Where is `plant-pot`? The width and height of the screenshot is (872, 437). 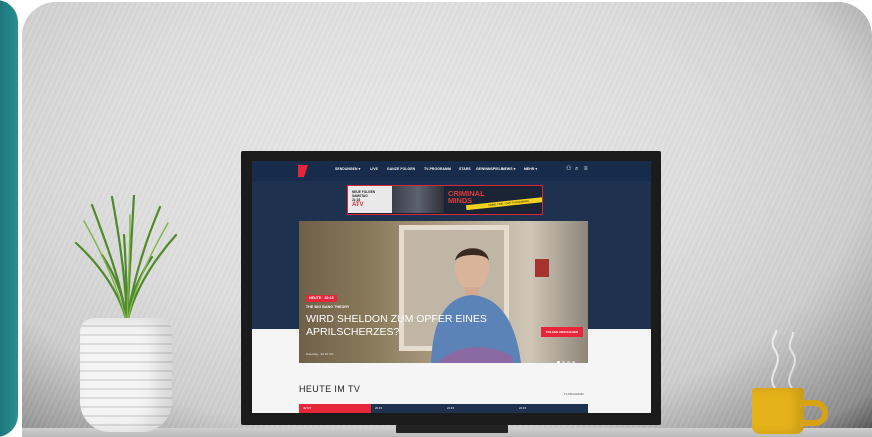
plant-pot is located at coordinates (126, 375).